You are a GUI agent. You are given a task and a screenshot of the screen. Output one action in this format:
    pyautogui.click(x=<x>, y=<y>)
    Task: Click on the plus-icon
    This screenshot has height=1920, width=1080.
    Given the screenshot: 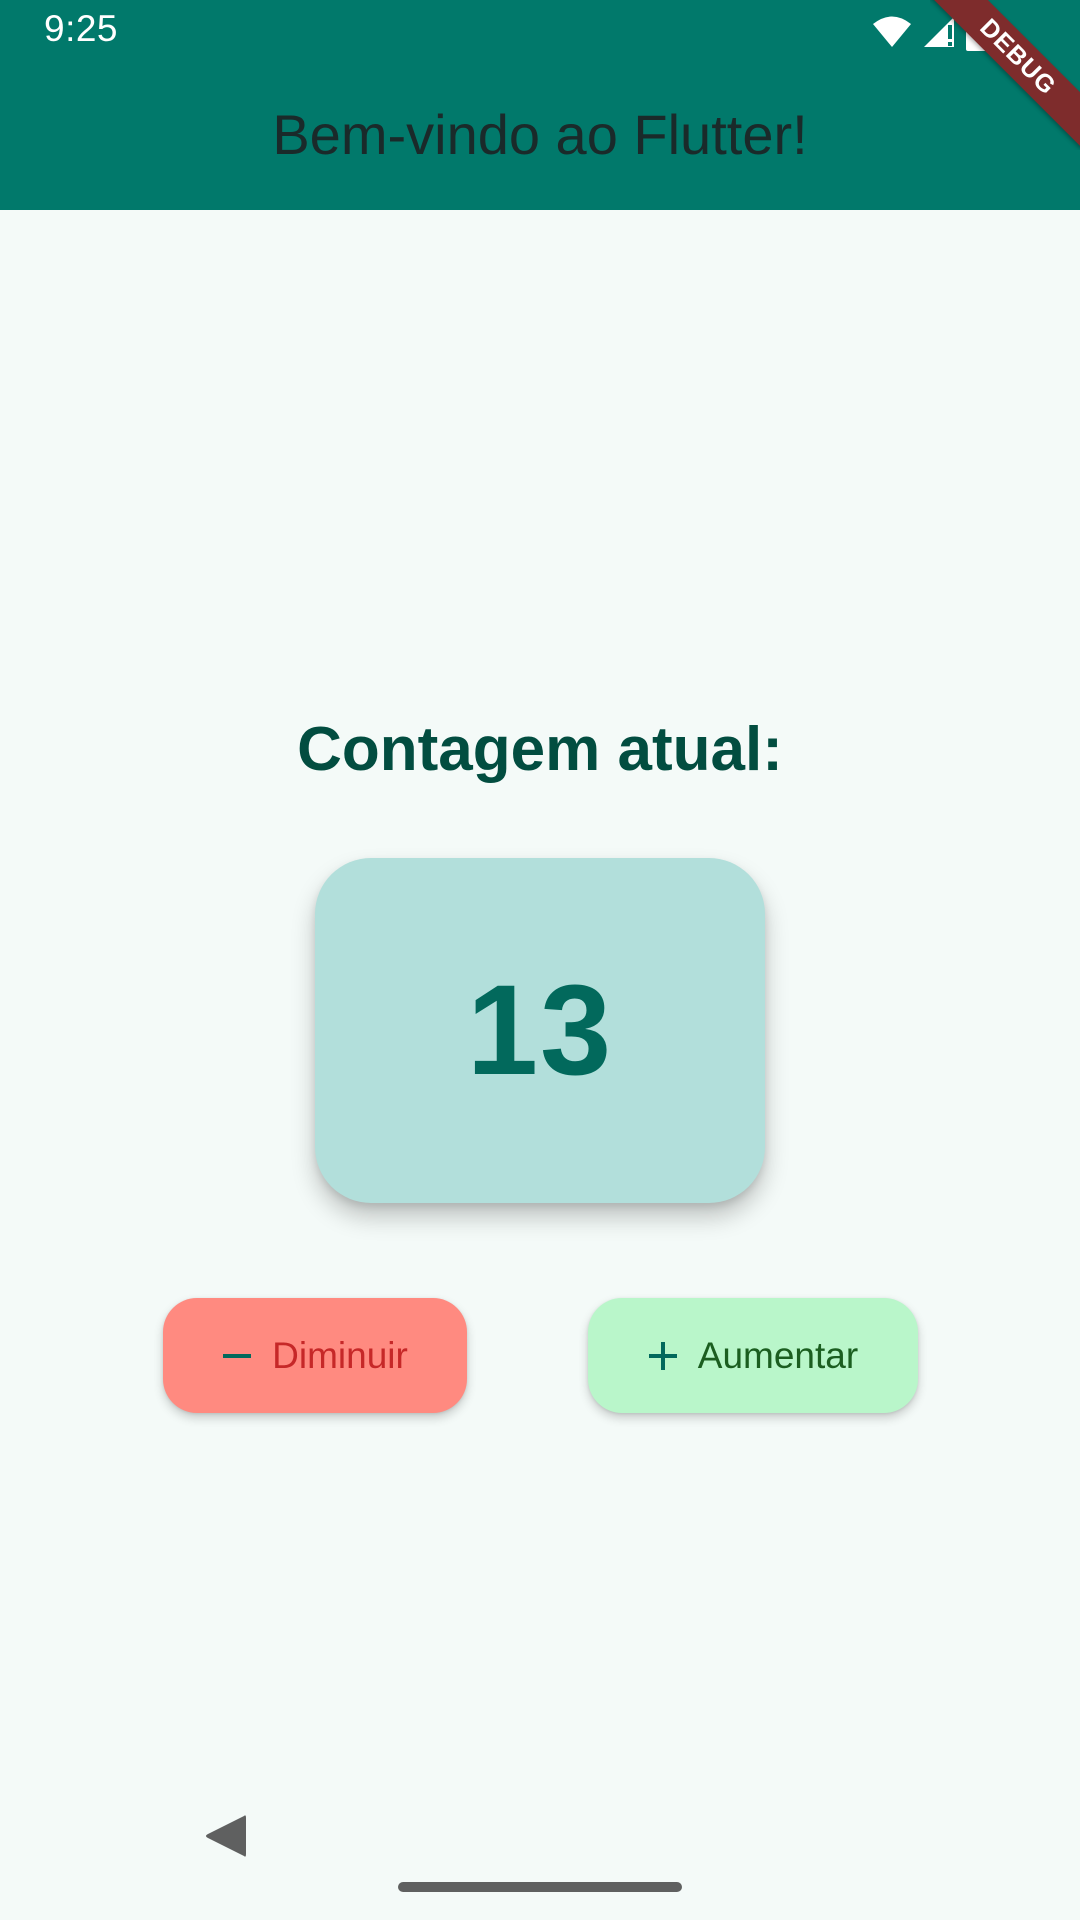 What is the action you would take?
    pyautogui.click(x=663, y=1356)
    